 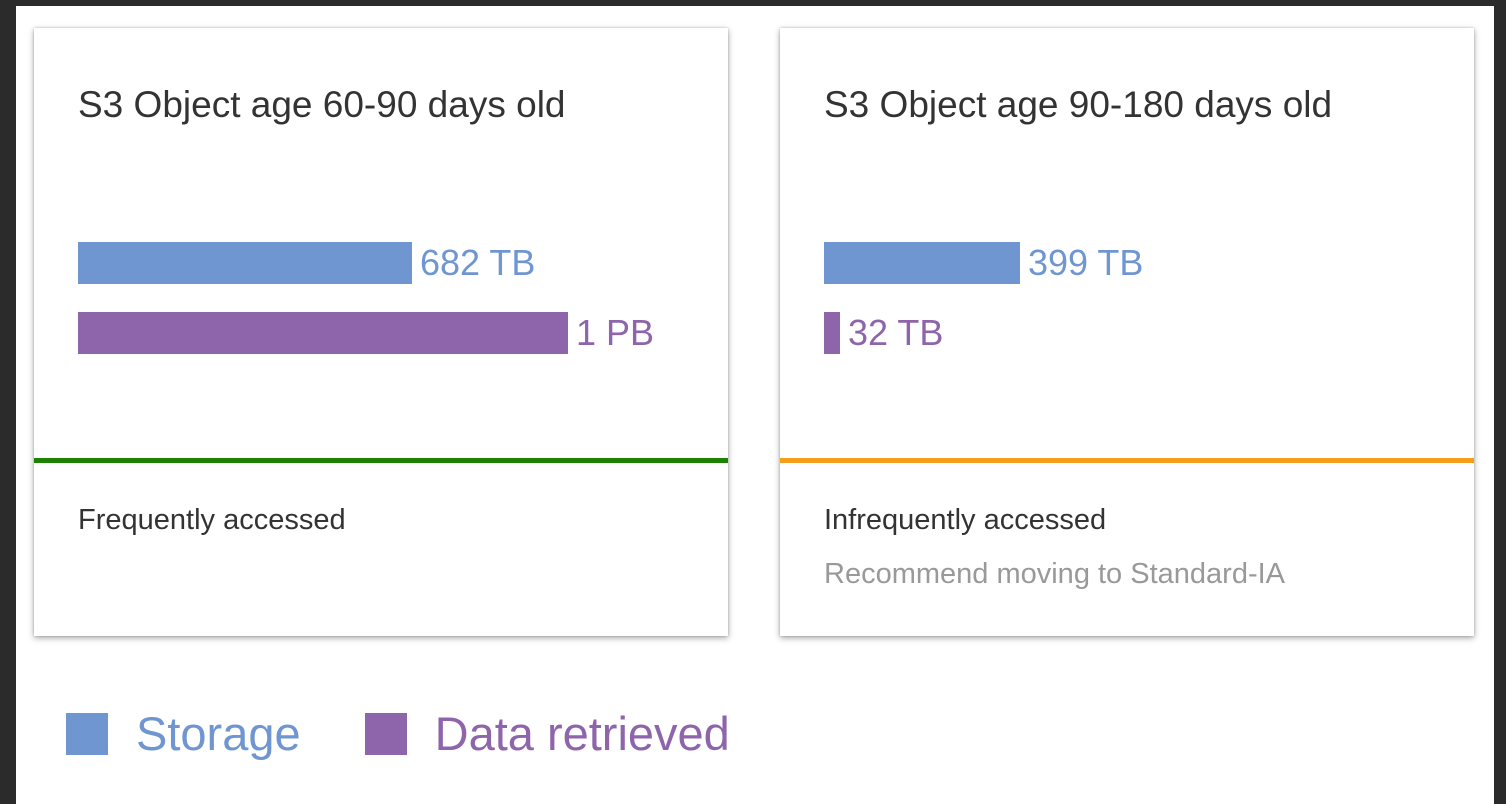 What do you see at coordinates (218, 733) in the screenshot?
I see `legend-storage-label: Storage` at bounding box center [218, 733].